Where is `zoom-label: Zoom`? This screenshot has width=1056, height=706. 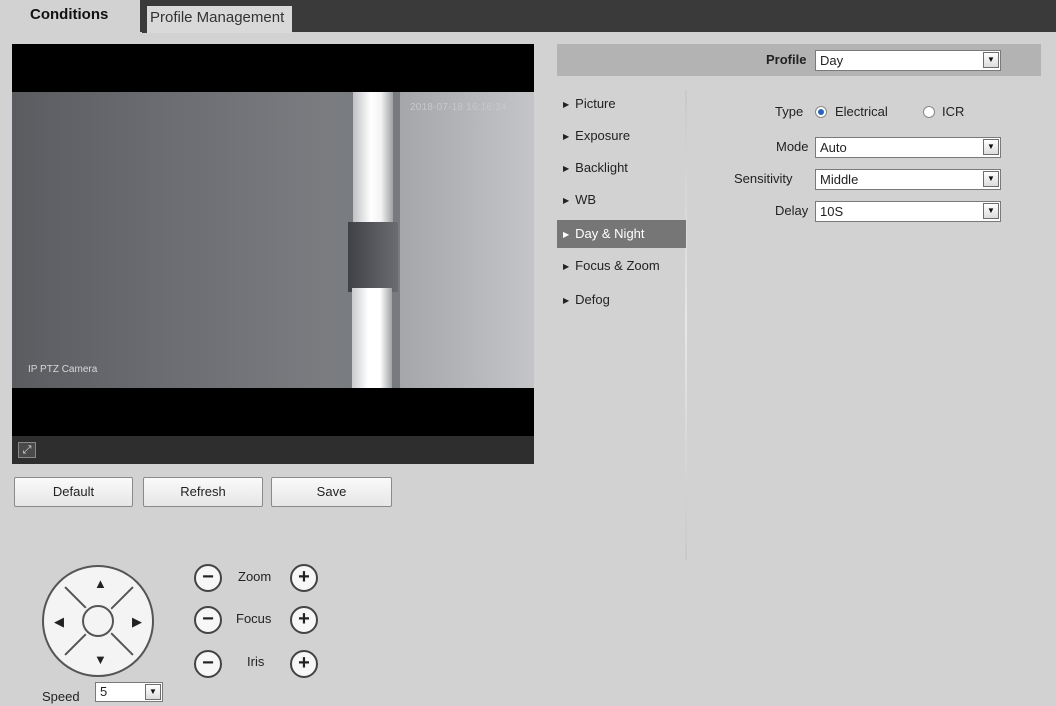 zoom-label: Zoom is located at coordinates (255, 576).